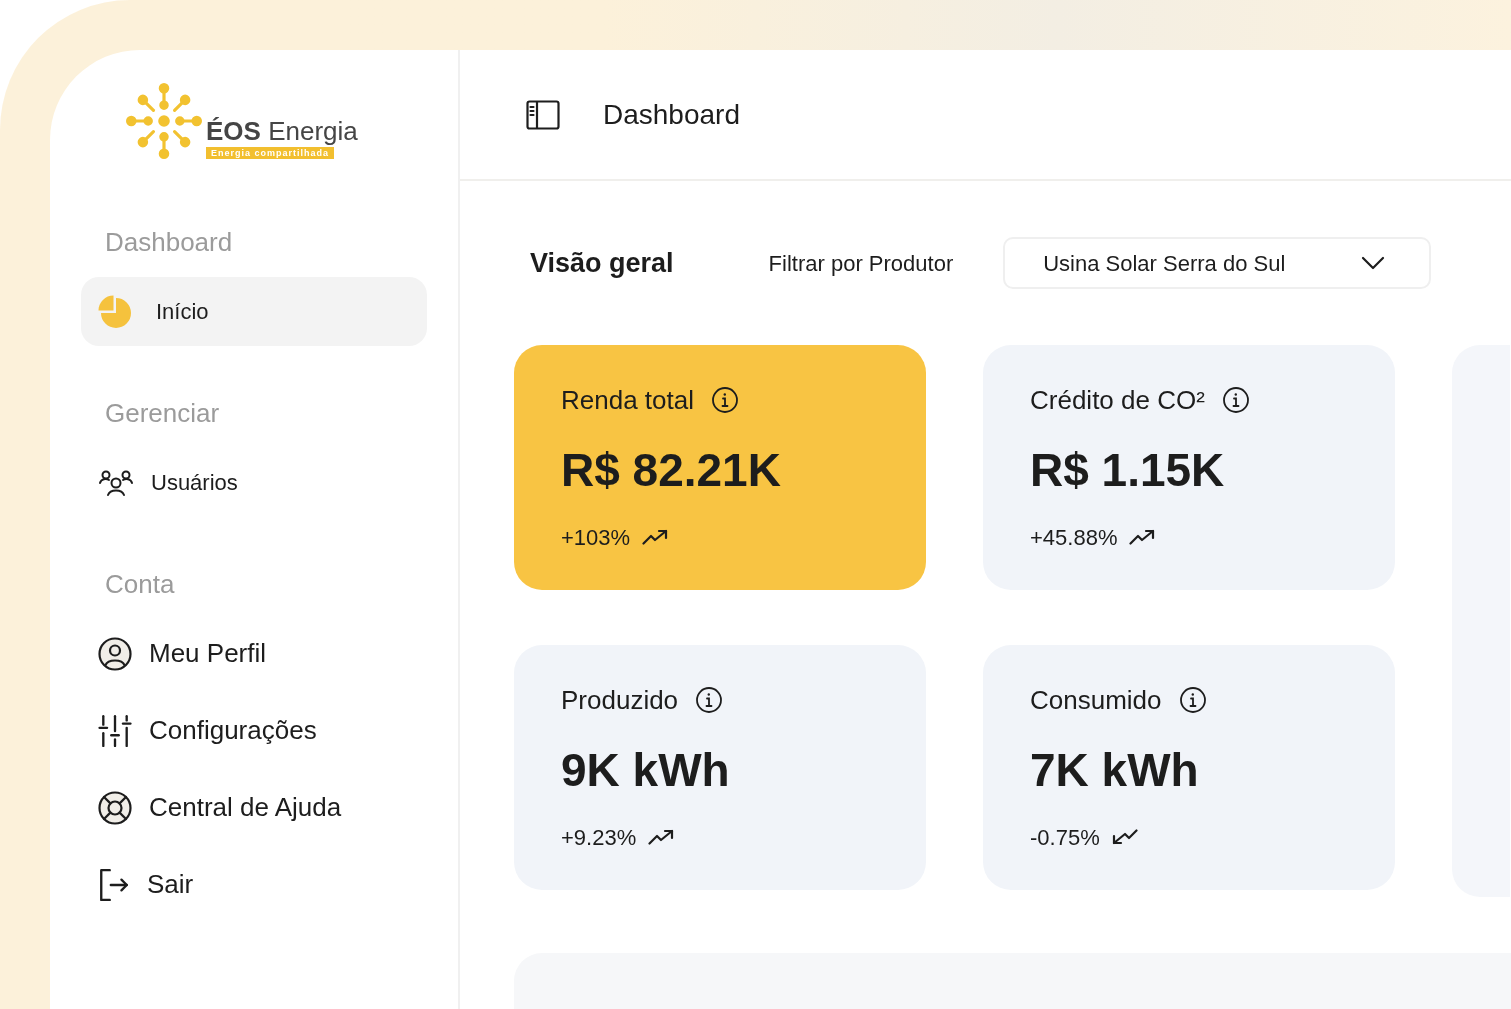  Describe the element at coordinates (270, 153) in the screenshot. I see `logo-tagline: Energia compartilhada` at that location.